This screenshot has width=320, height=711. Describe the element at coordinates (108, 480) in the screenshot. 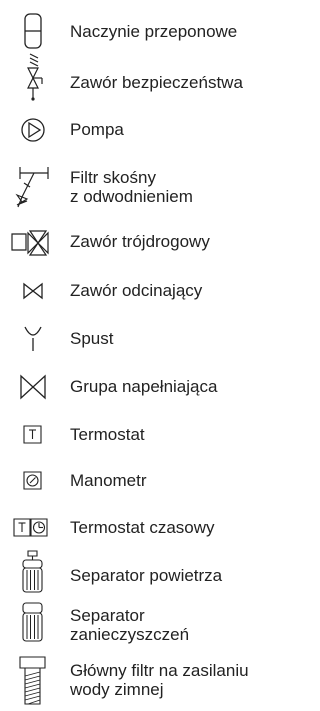

I see `legend-label: Manometr` at that location.